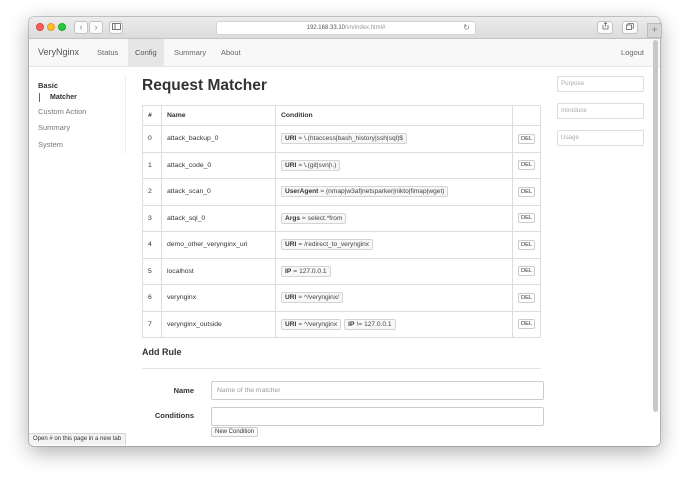  What do you see at coordinates (291, 298) in the screenshot?
I see `condition-key: URI` at bounding box center [291, 298].